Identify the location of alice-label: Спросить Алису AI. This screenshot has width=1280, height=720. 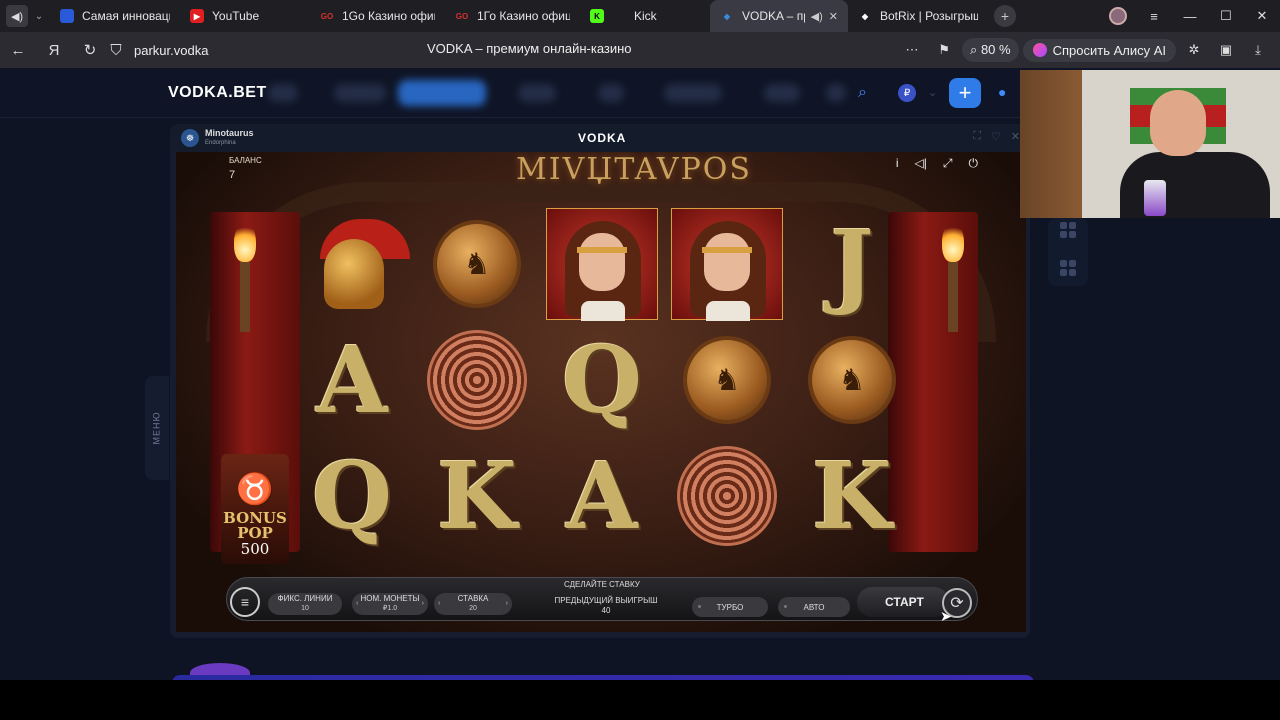
(1109, 50).